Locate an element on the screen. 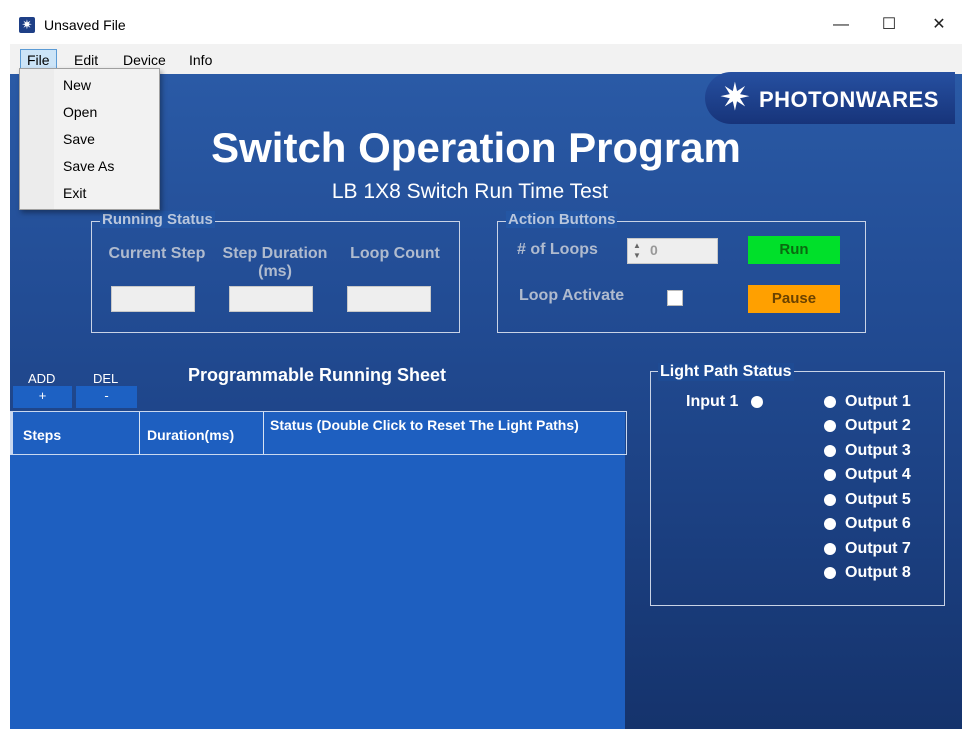 The width and height of the screenshot is (965, 729). spinner-arrows-icon: ▲ ▼ is located at coordinates (637, 251).